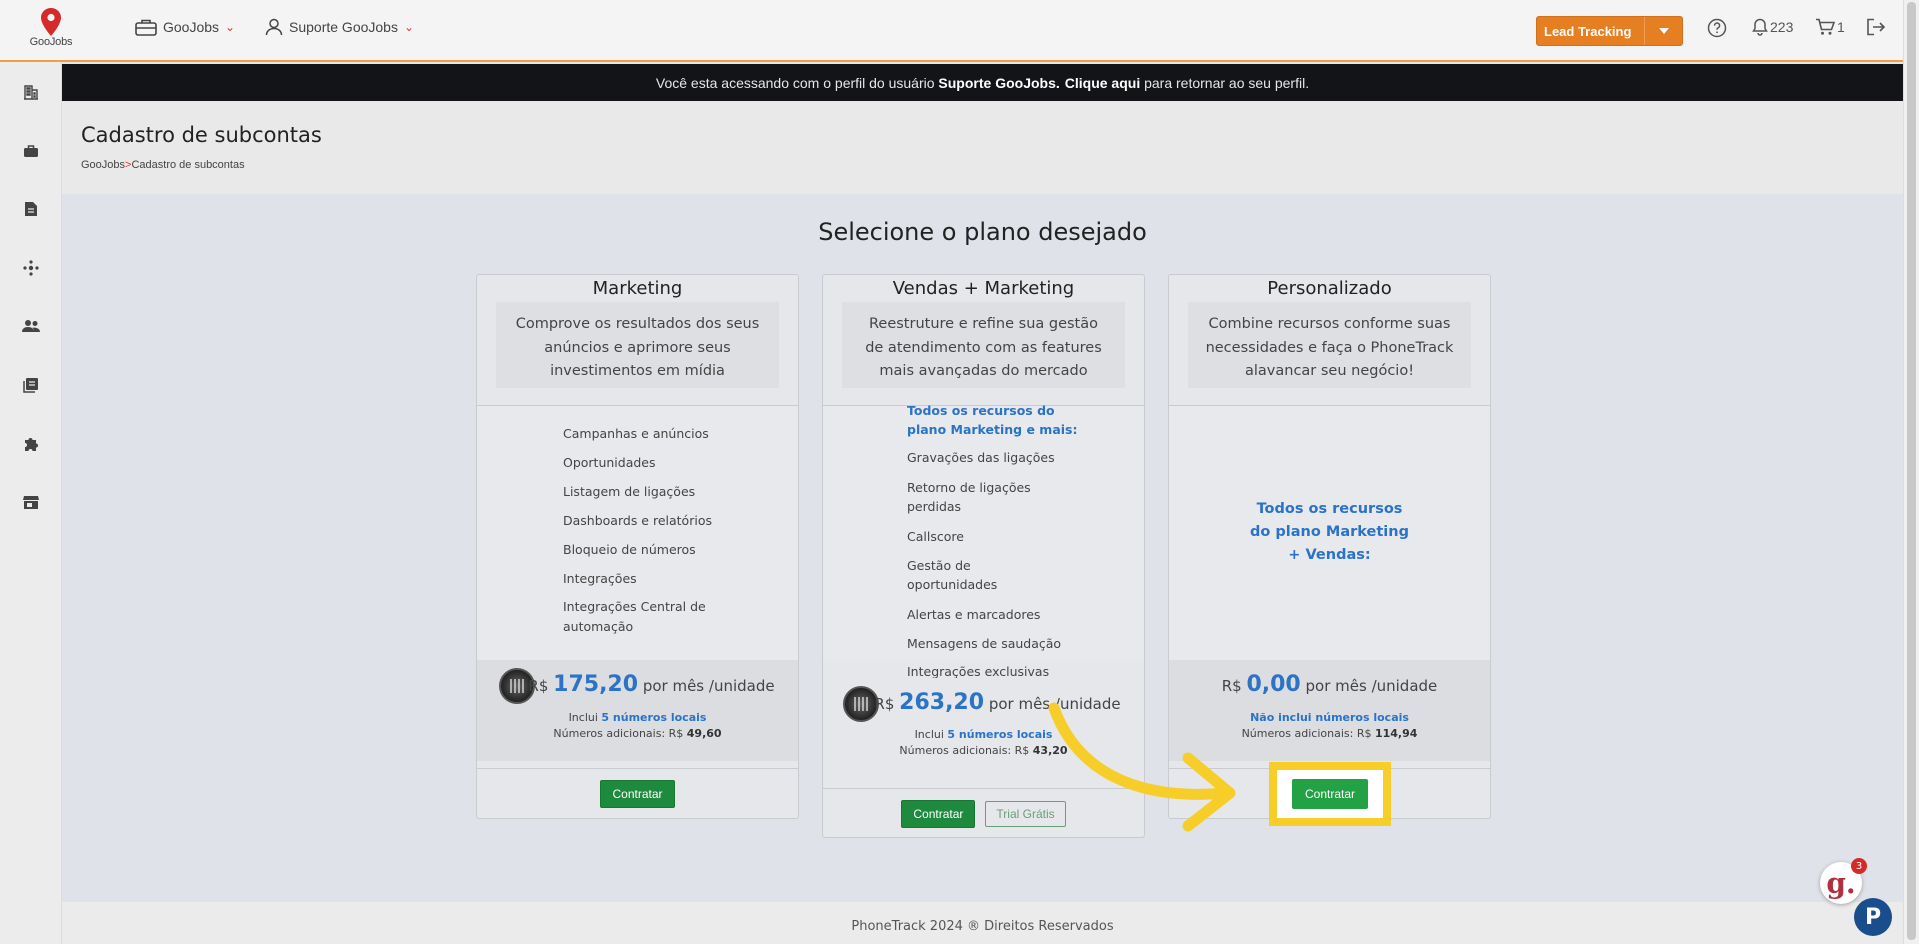 The image size is (1919, 944). I want to click on features-title: plano Marketing e mais:, so click(992, 429).